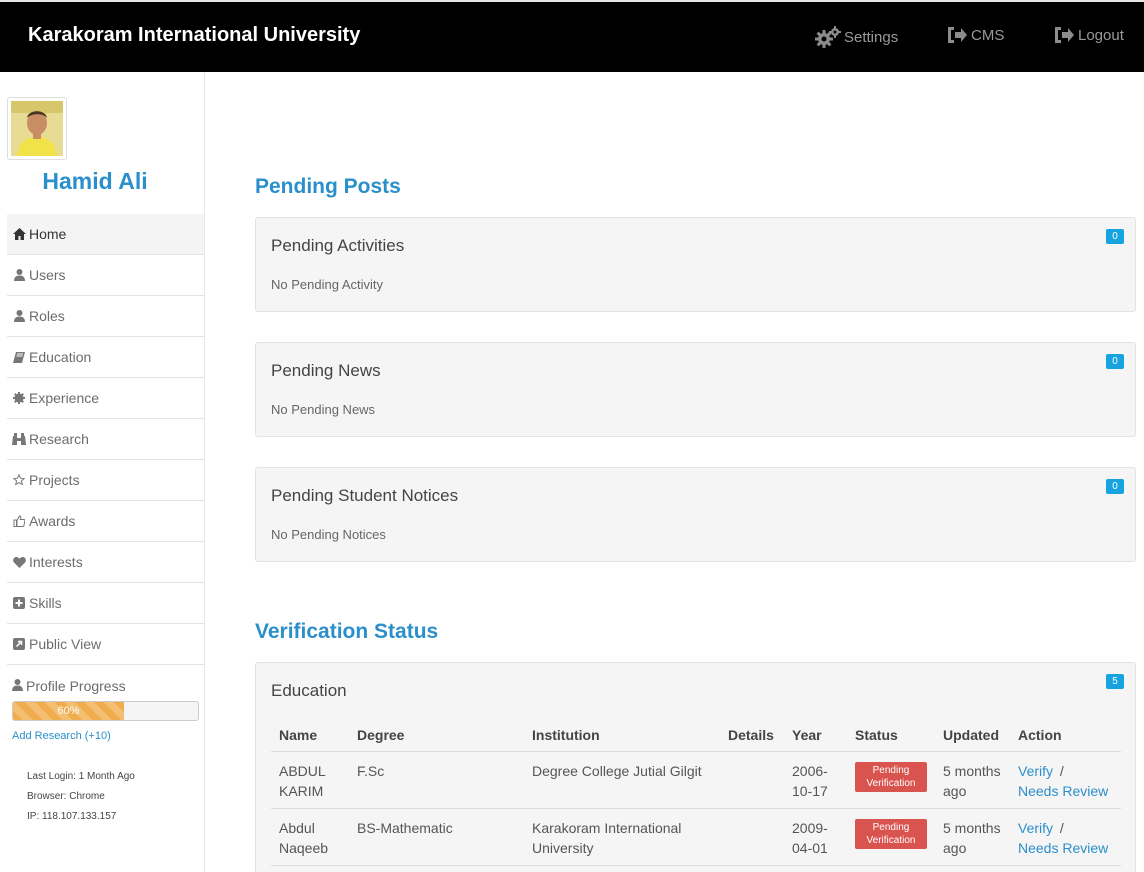  Describe the element at coordinates (815, 736) in the screenshot. I see `column-header: Year` at that location.